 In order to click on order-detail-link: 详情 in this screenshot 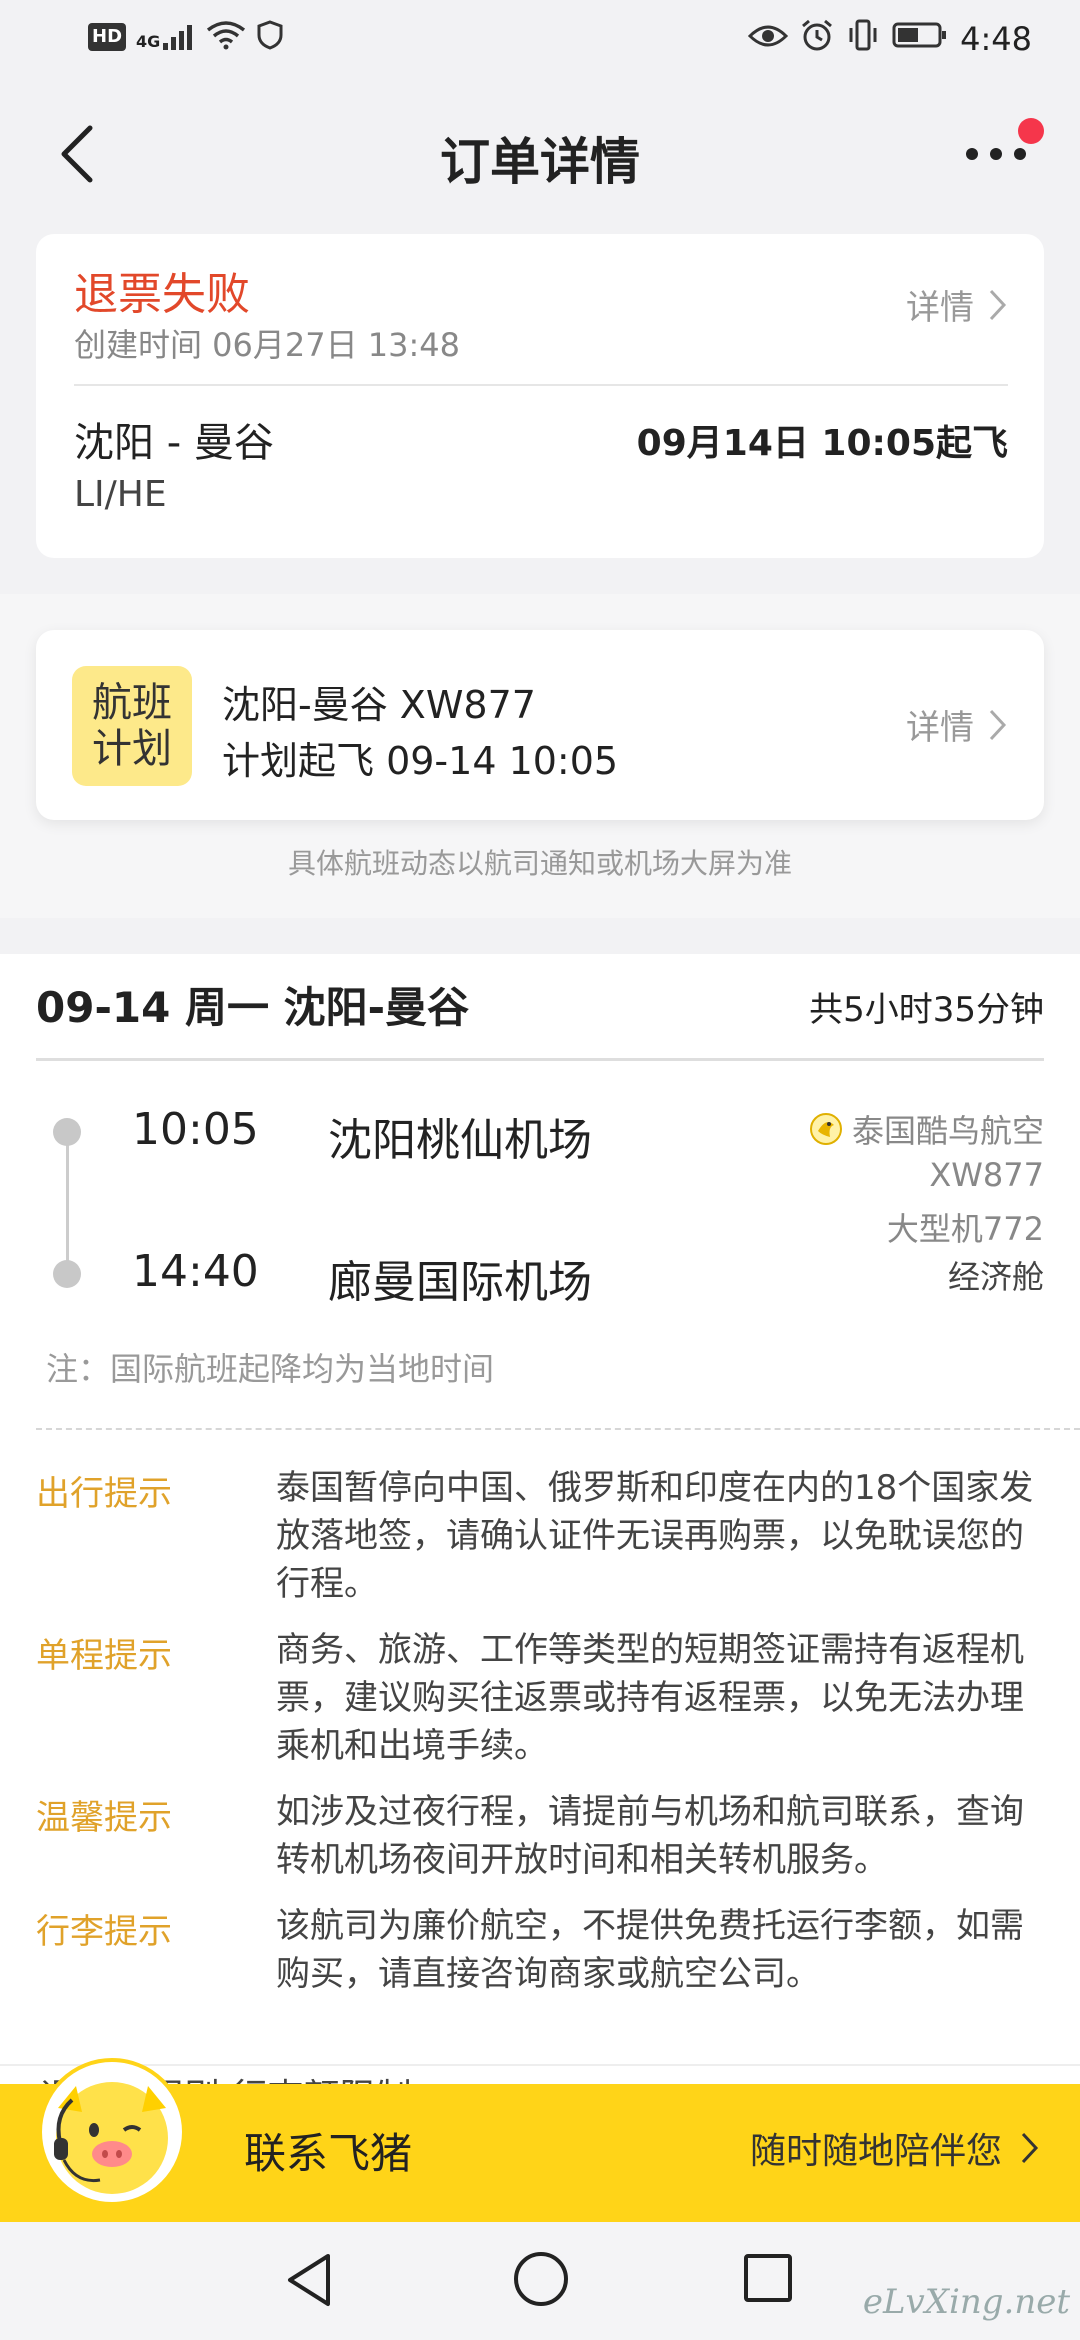, I will do `click(957, 304)`.